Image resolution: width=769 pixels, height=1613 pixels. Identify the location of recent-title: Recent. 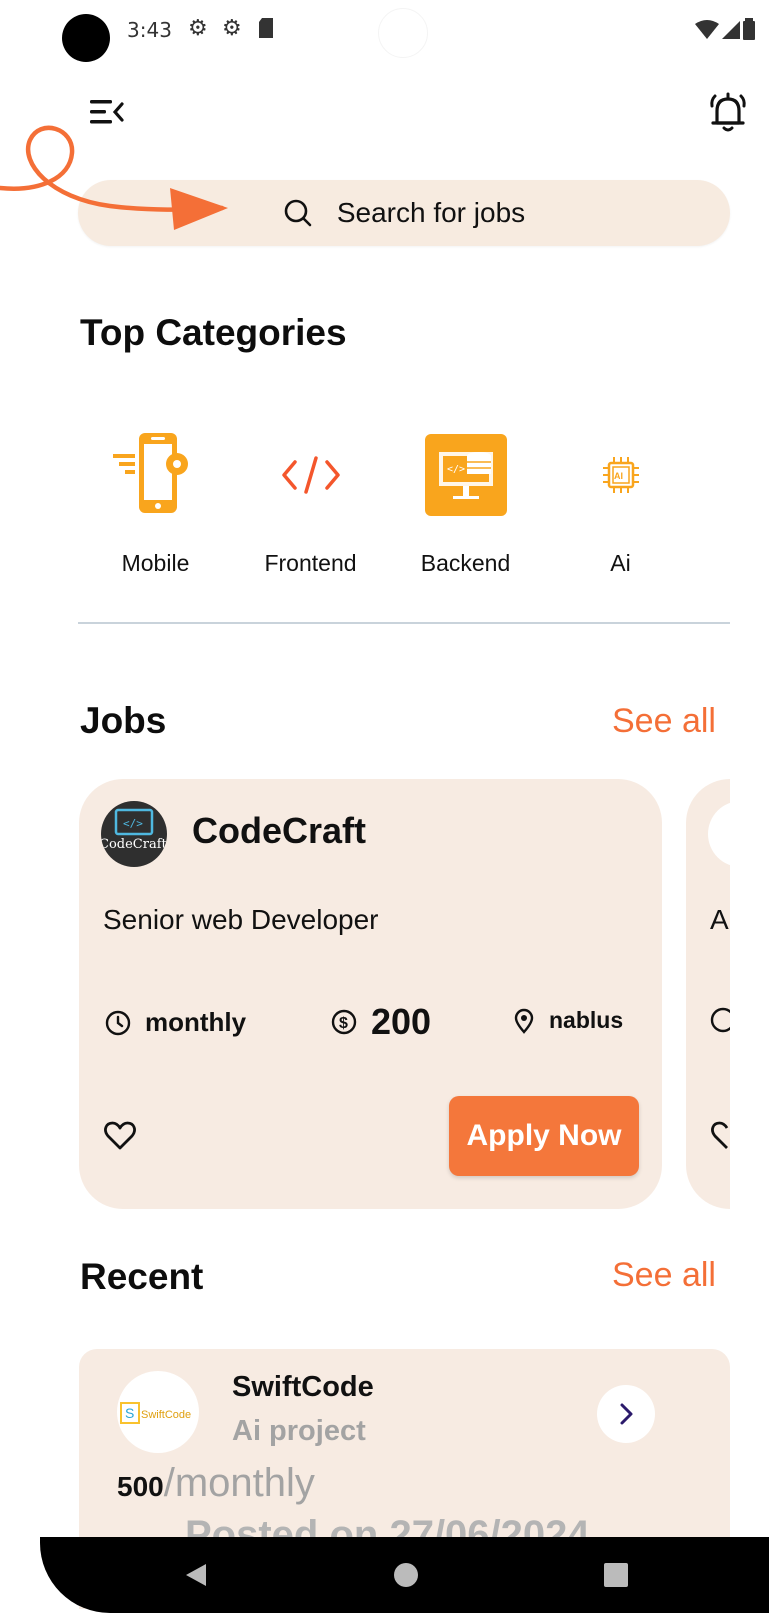
(142, 1276).